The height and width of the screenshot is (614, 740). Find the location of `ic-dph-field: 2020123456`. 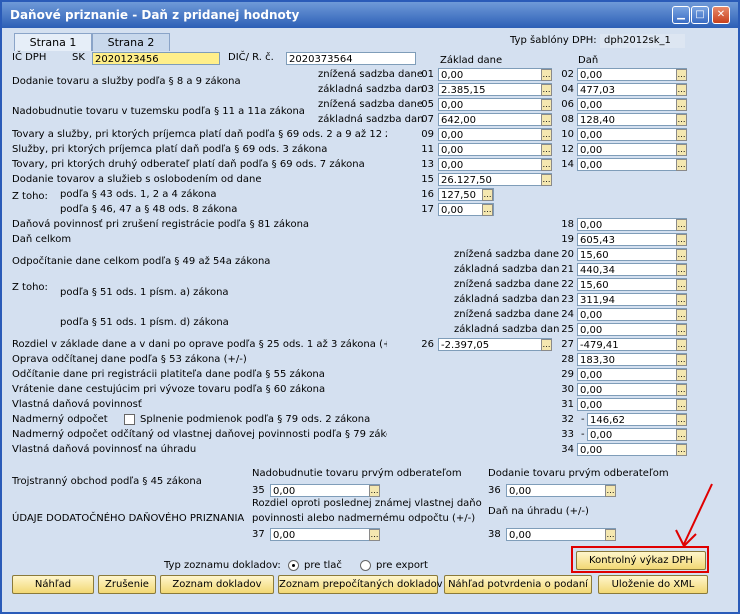

ic-dph-field: 2020123456 is located at coordinates (156, 58).